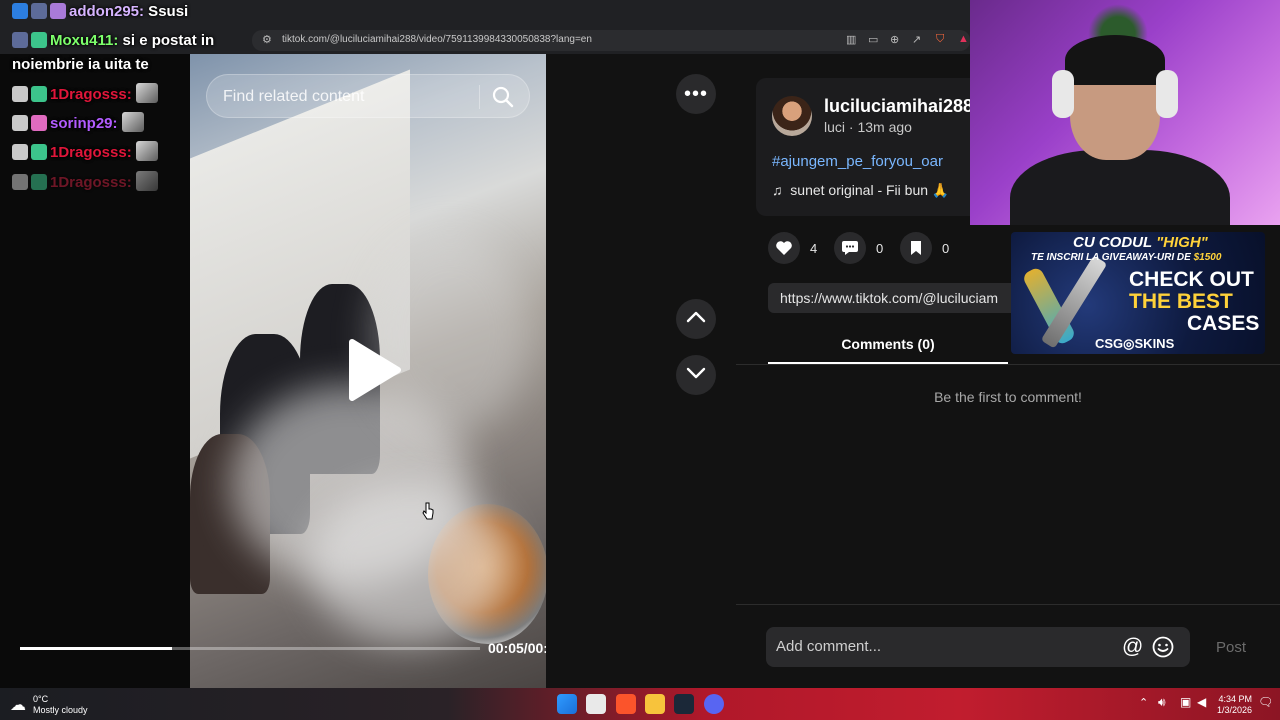 Image resolution: width=1280 pixels, height=720 pixels. Describe the element at coordinates (1201, 702) in the screenshot. I see `volume-tray-icon: ◀` at that location.